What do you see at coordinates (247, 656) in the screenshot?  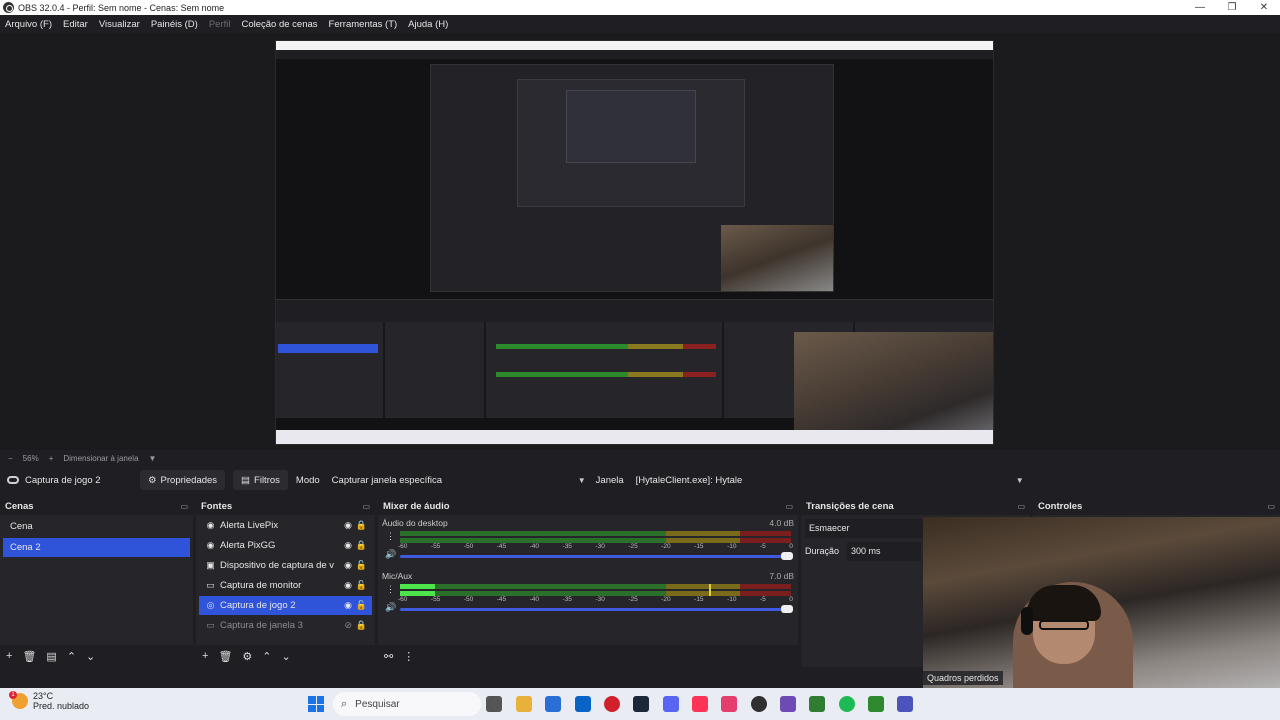 I see `gear-icon: ⚙` at bounding box center [247, 656].